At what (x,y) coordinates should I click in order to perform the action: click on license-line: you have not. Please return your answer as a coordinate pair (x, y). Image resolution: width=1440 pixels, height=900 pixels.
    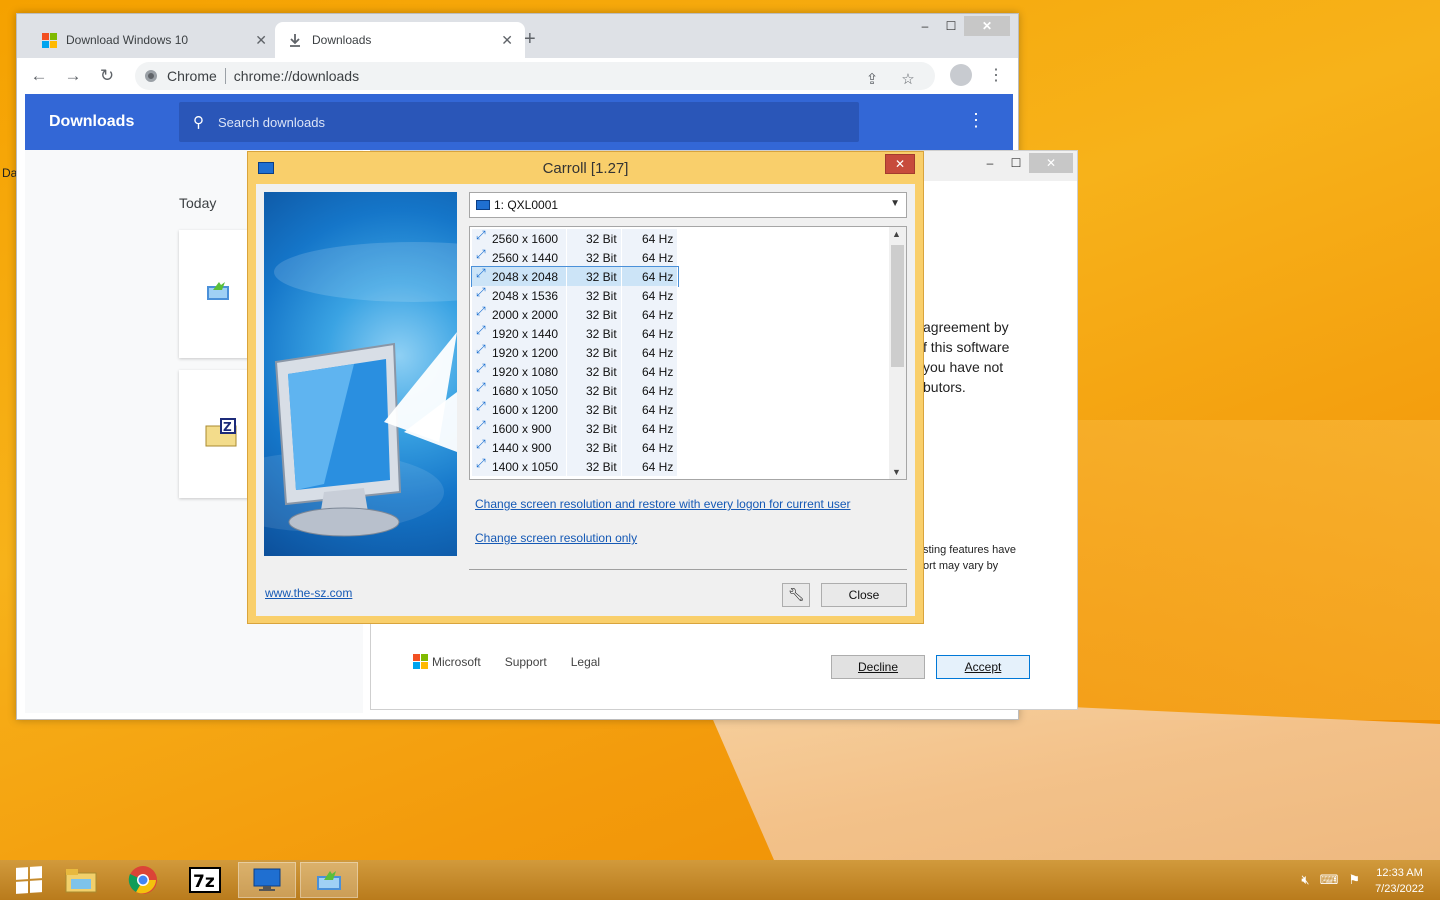
    Looking at the image, I should click on (963, 367).